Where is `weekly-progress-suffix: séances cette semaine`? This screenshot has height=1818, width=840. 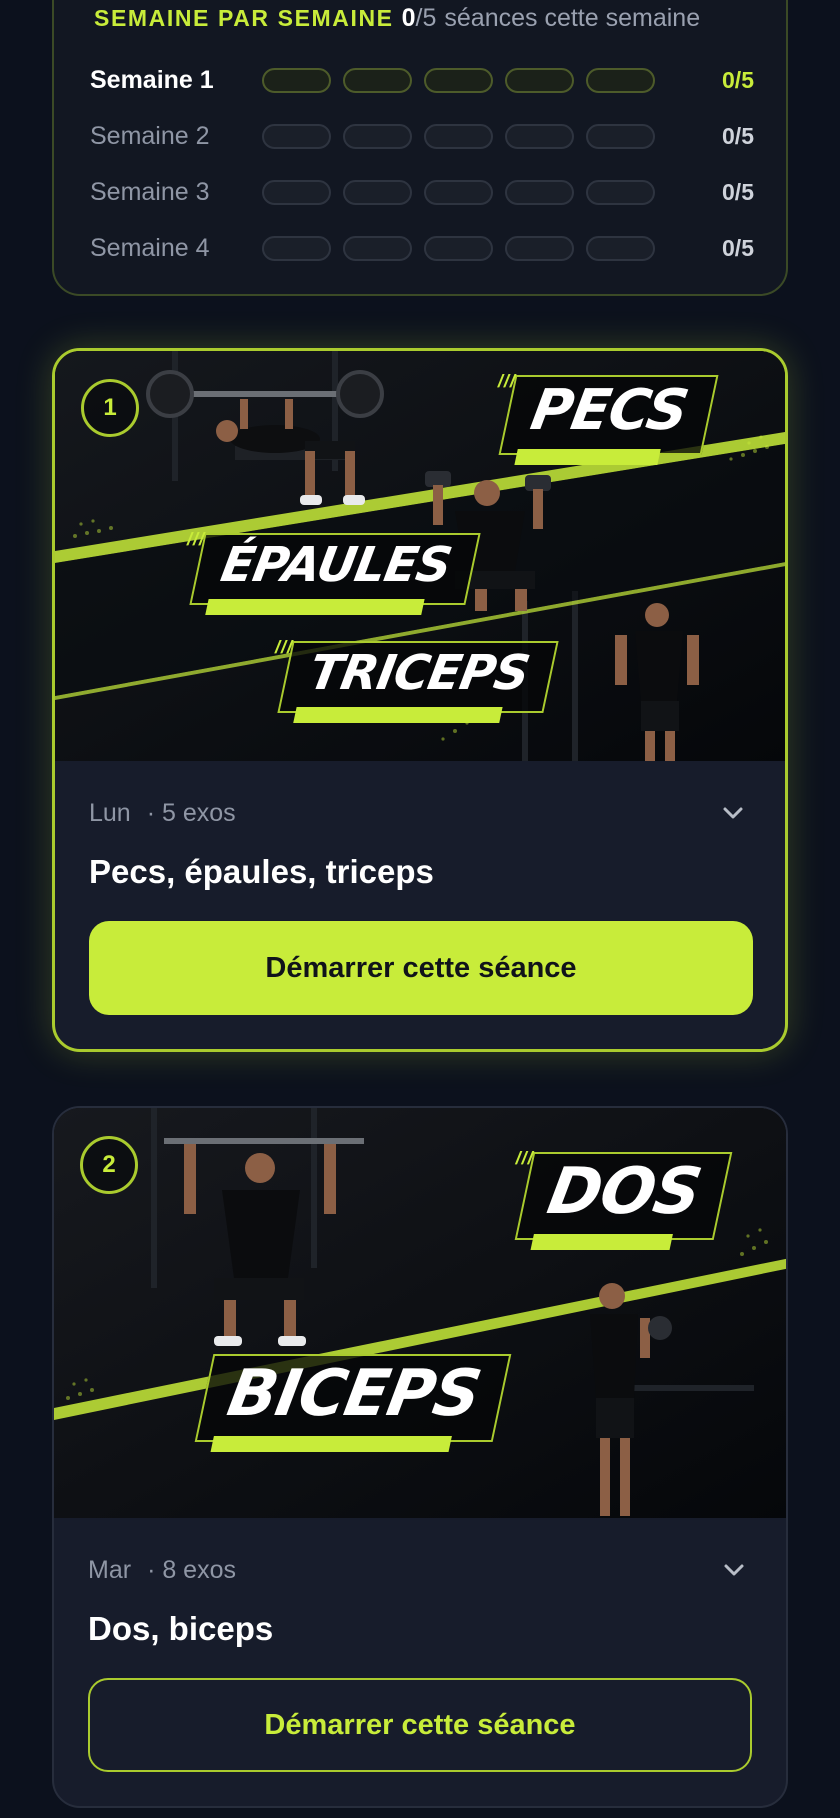 weekly-progress-suffix: séances cette semaine is located at coordinates (572, 18).